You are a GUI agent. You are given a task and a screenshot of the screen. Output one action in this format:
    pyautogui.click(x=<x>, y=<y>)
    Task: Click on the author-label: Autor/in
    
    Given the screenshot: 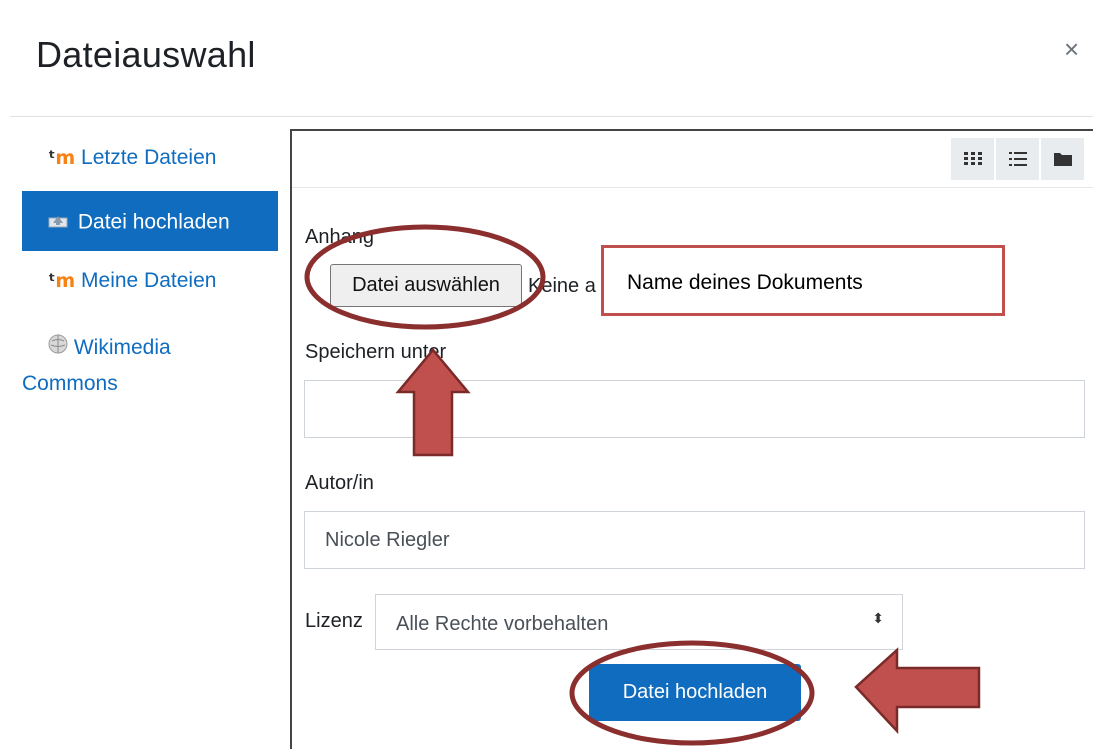 What is the action you would take?
    pyautogui.click(x=339, y=483)
    